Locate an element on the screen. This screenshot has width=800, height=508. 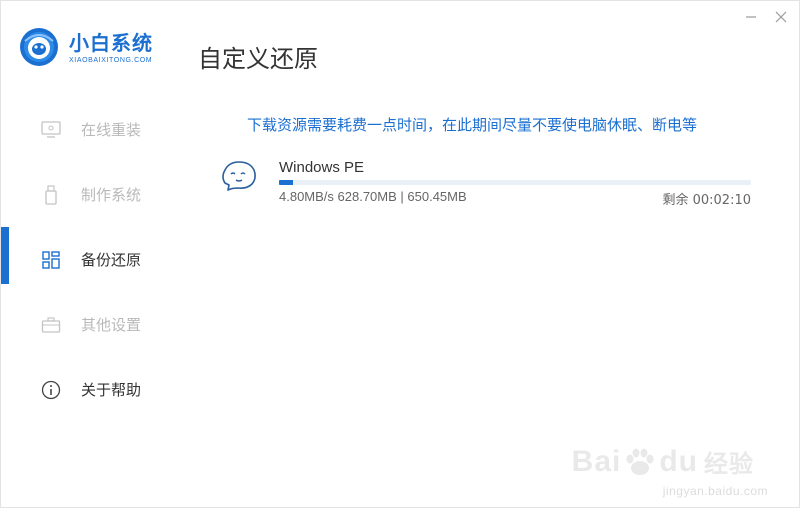
usb-drive-icon is located at coordinates (51, 194).